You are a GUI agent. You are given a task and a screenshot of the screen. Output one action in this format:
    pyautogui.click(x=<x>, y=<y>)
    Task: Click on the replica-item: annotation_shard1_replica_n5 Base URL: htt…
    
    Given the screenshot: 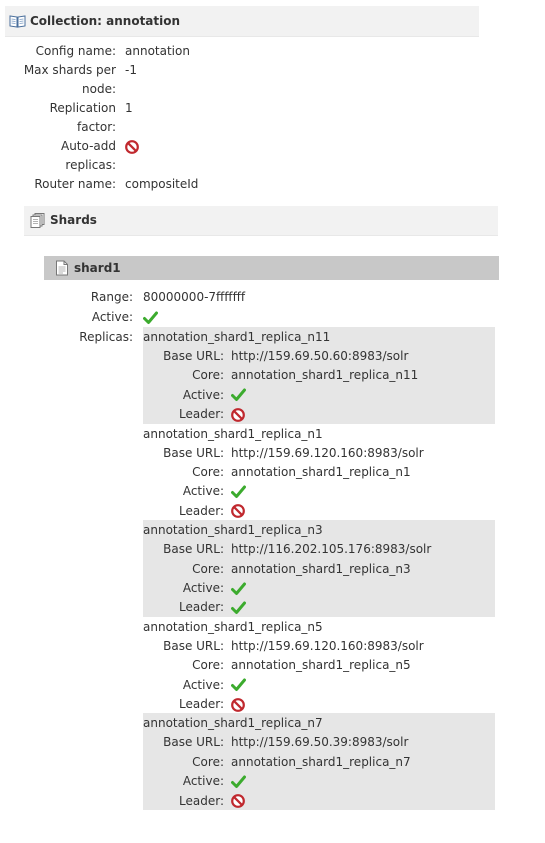 What is the action you would take?
    pyautogui.click(x=319, y=665)
    